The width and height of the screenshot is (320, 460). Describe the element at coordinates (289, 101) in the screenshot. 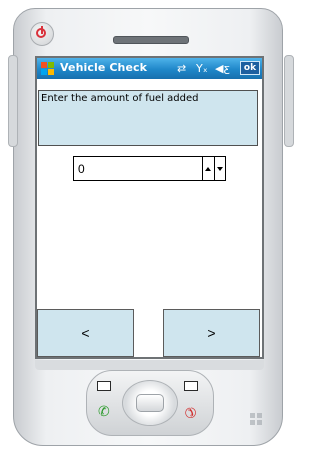

I see `side-button-right` at that location.